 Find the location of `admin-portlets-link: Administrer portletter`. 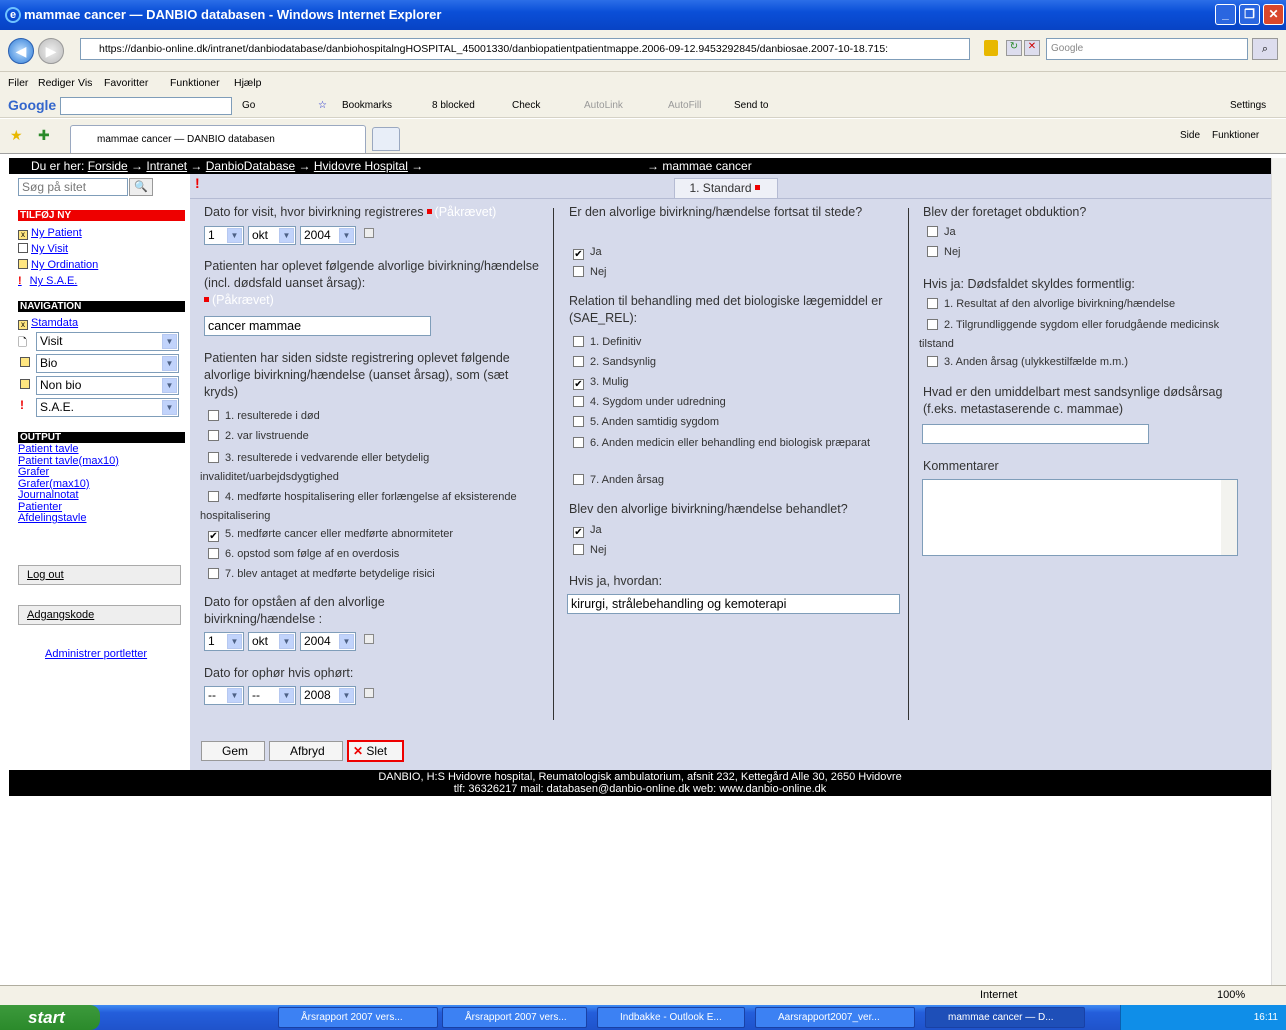

admin-portlets-link: Administrer portletter is located at coordinates (96, 654).